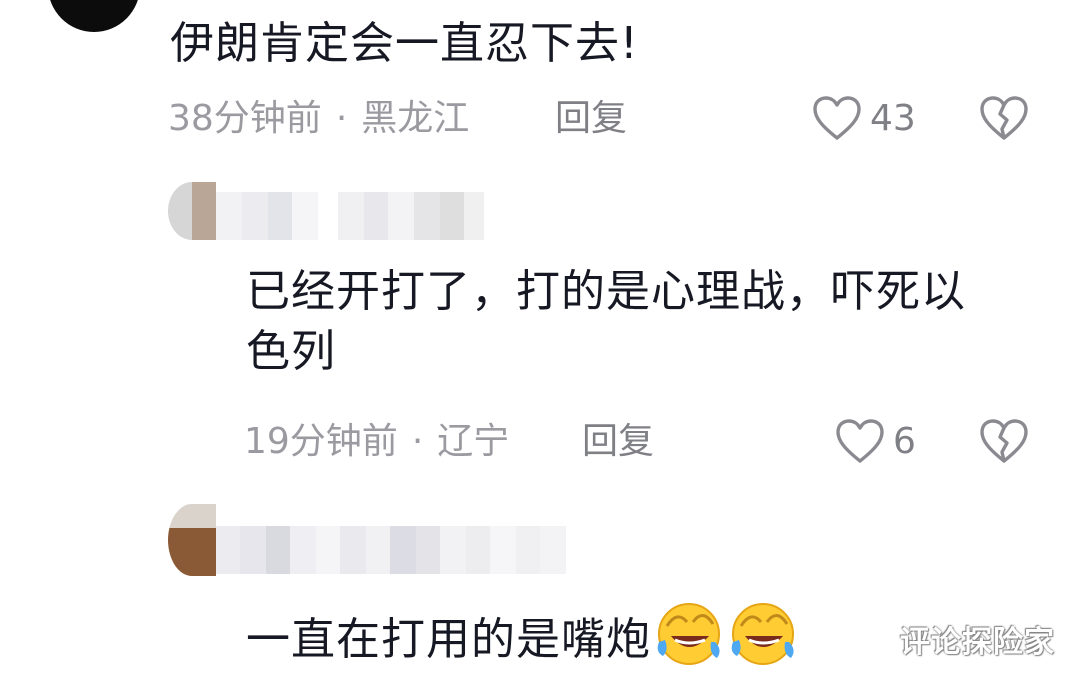 The height and width of the screenshot is (679, 1071). I want to click on like-button: 6, so click(875, 442).